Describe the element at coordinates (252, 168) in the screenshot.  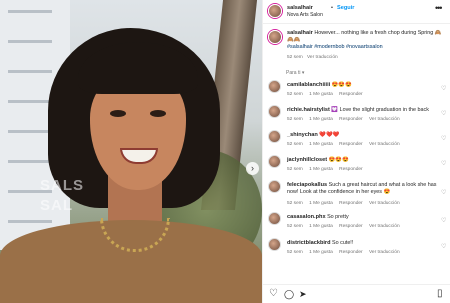
I see `next-media-button: ›` at that location.